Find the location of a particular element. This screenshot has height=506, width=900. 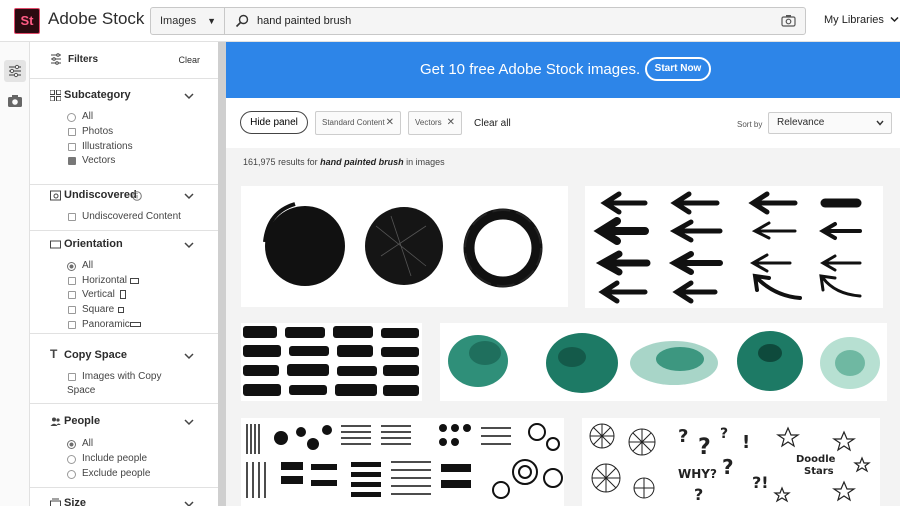

option-label: Vertical is located at coordinates (98, 294).